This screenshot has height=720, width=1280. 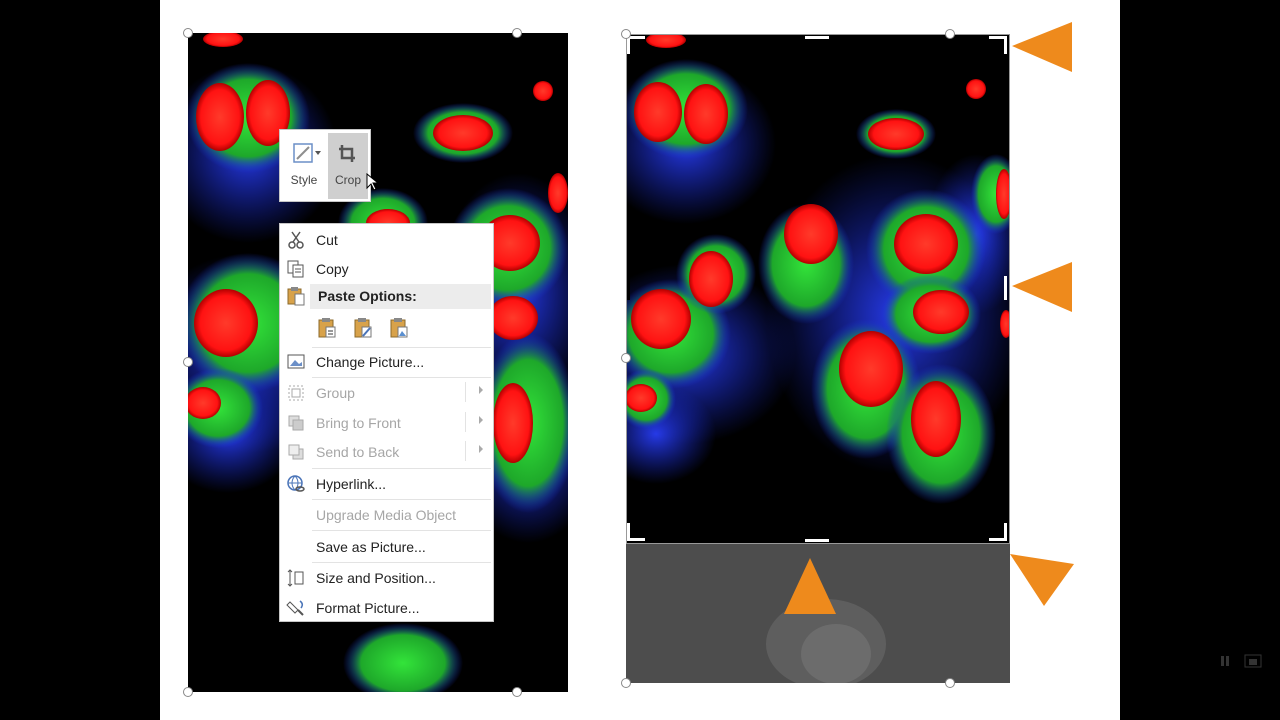 What do you see at coordinates (517, 692) in the screenshot?
I see `resize-handle-bottom-right` at bounding box center [517, 692].